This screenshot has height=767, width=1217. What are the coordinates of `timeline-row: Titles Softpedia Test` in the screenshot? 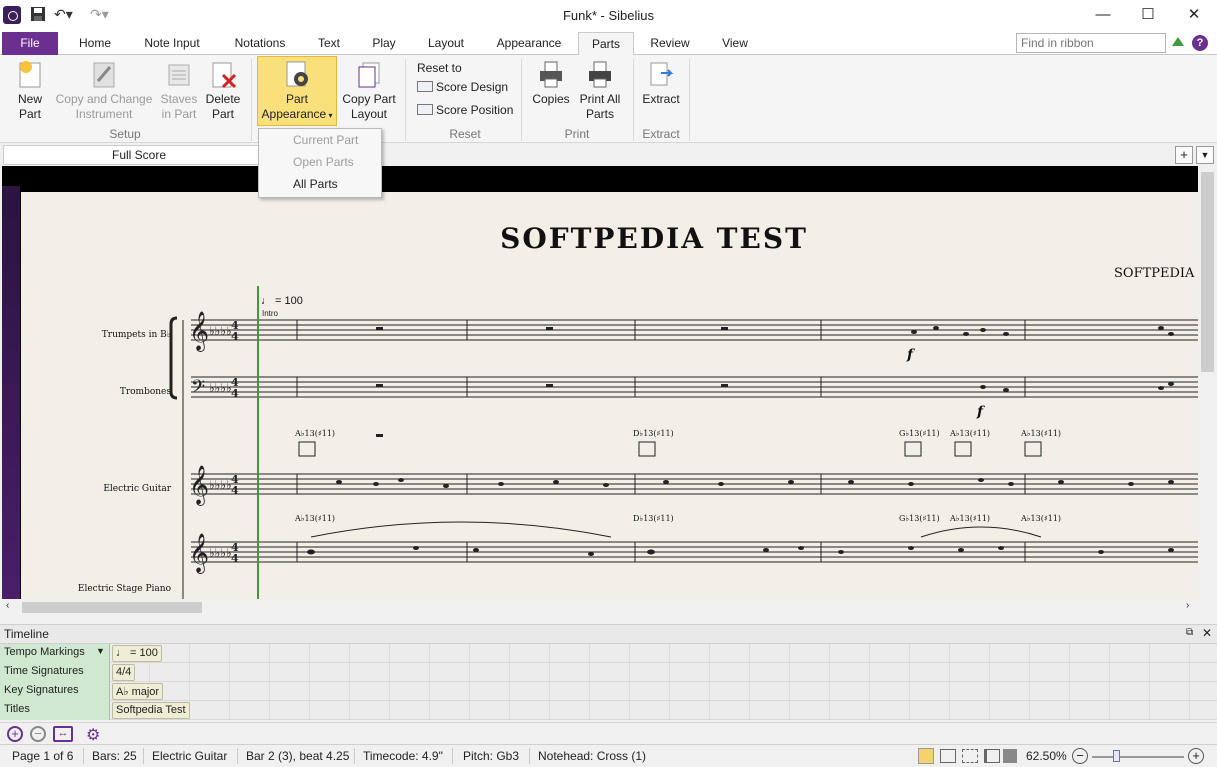 It's located at (608, 710).